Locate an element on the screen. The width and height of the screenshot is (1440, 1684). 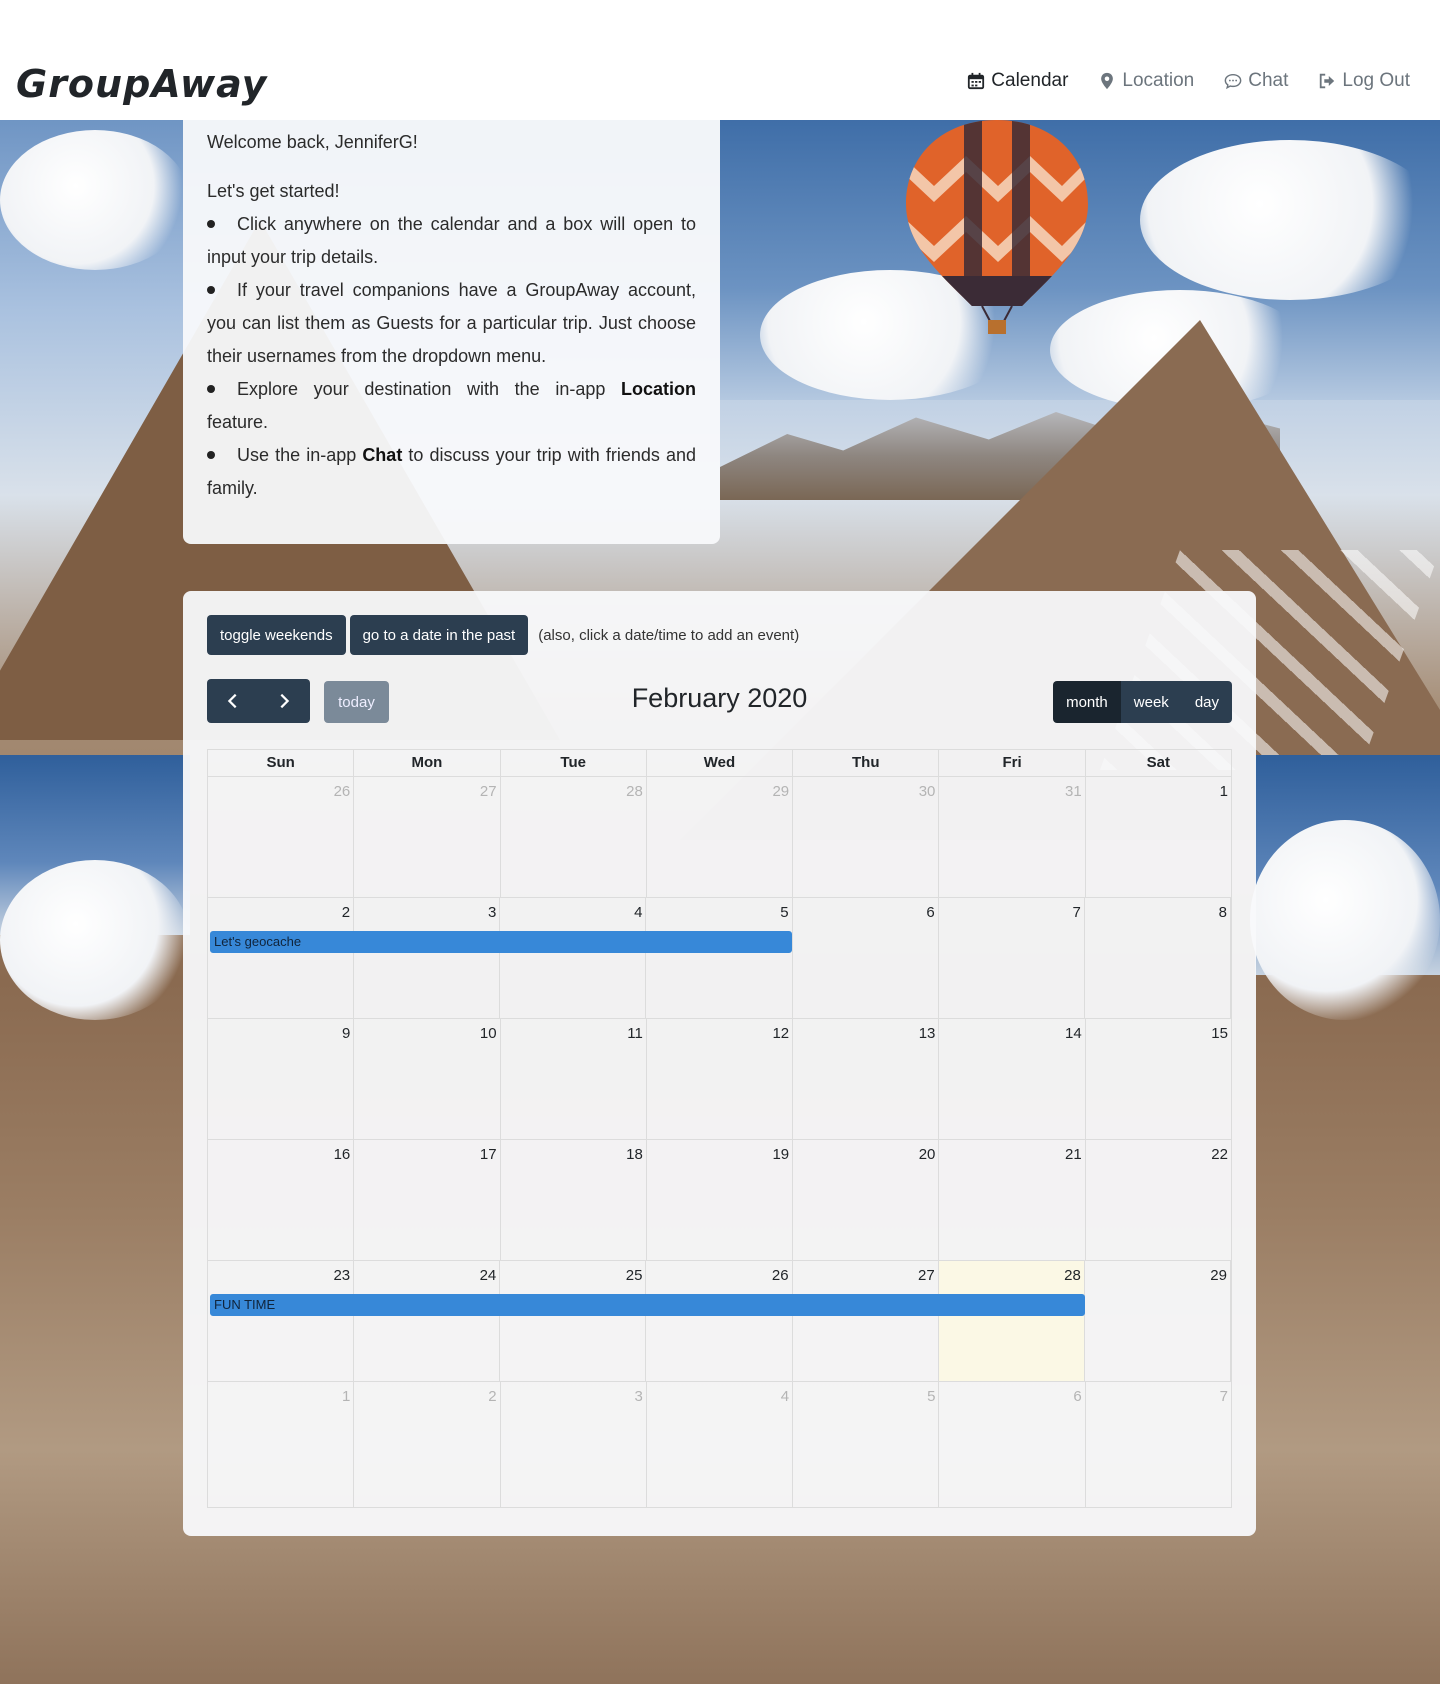
calendar-day-cell: 21 is located at coordinates (1012, 1200).